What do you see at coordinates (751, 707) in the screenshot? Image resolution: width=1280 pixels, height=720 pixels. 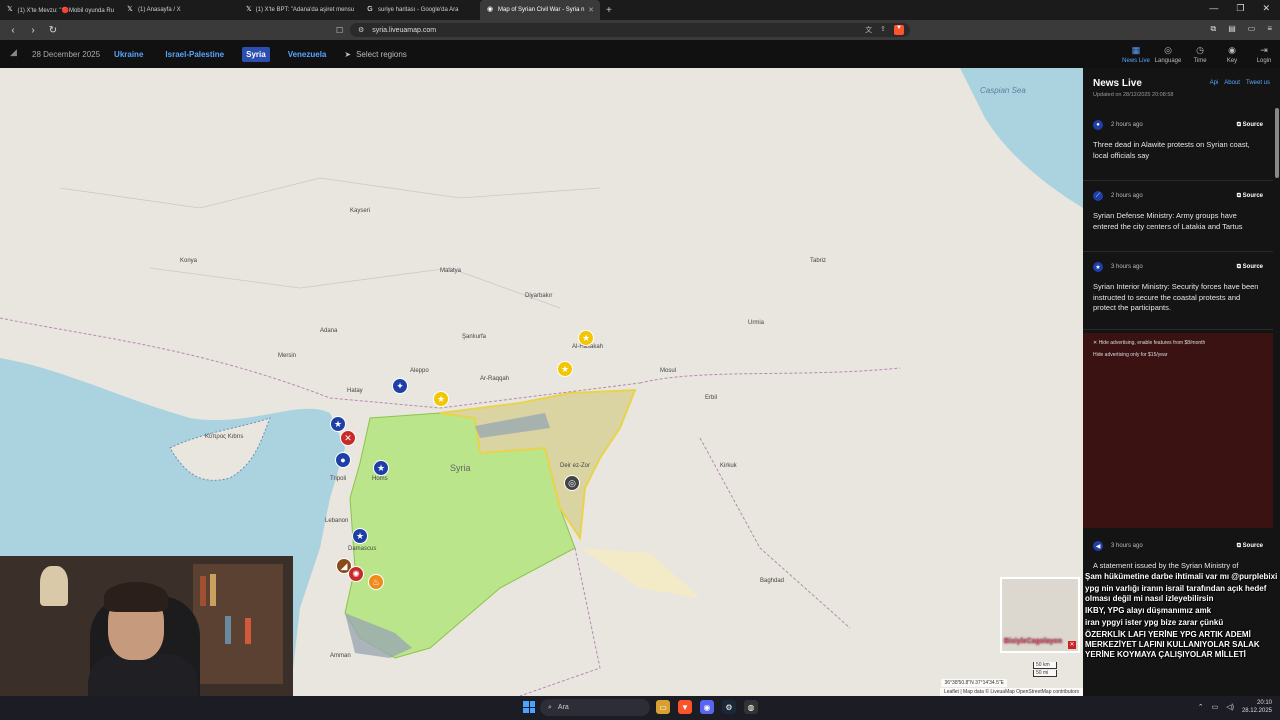 I see `obs-icon: ◍` at bounding box center [751, 707].